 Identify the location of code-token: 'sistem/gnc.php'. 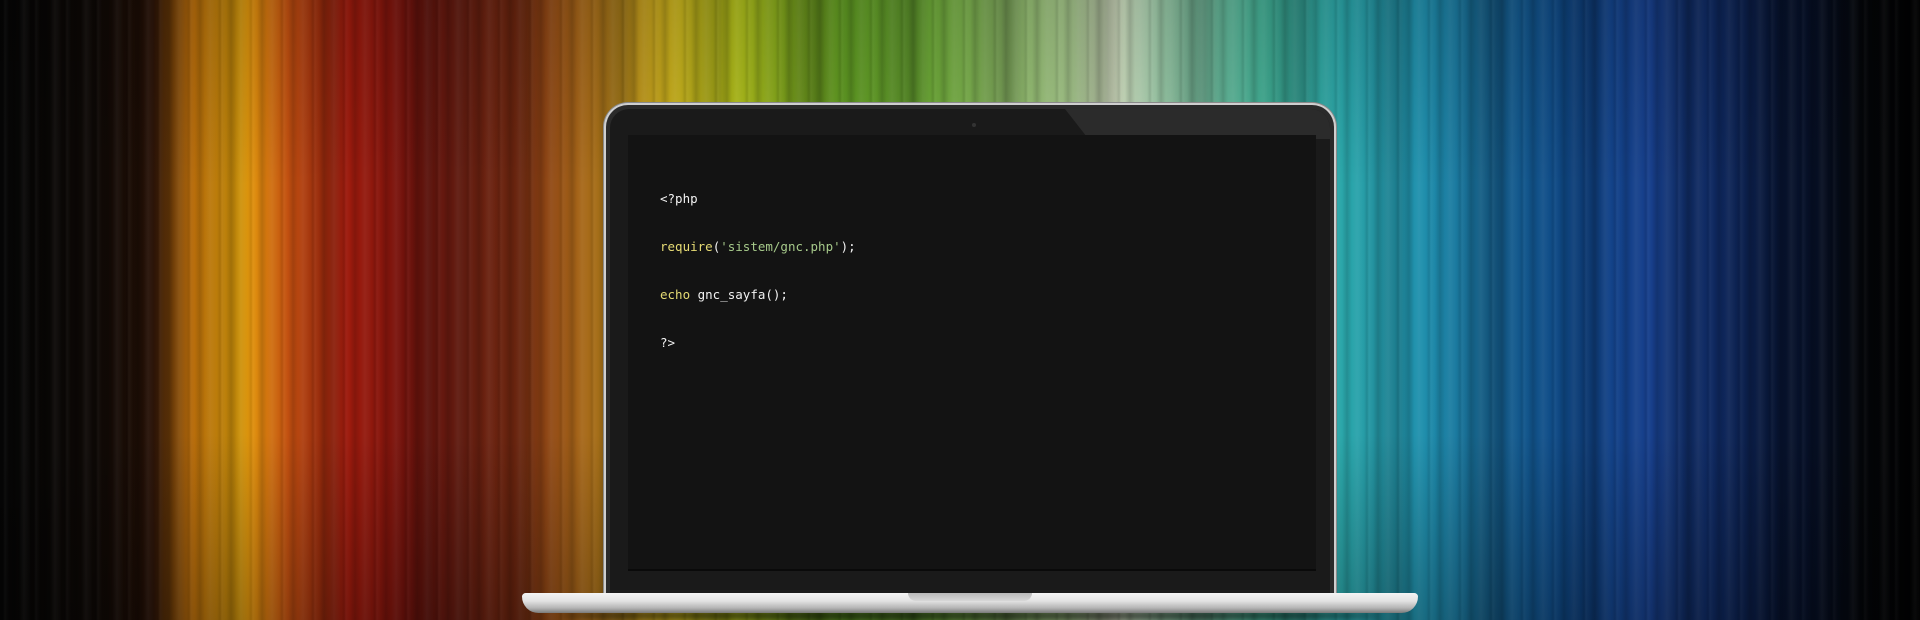
(780, 246).